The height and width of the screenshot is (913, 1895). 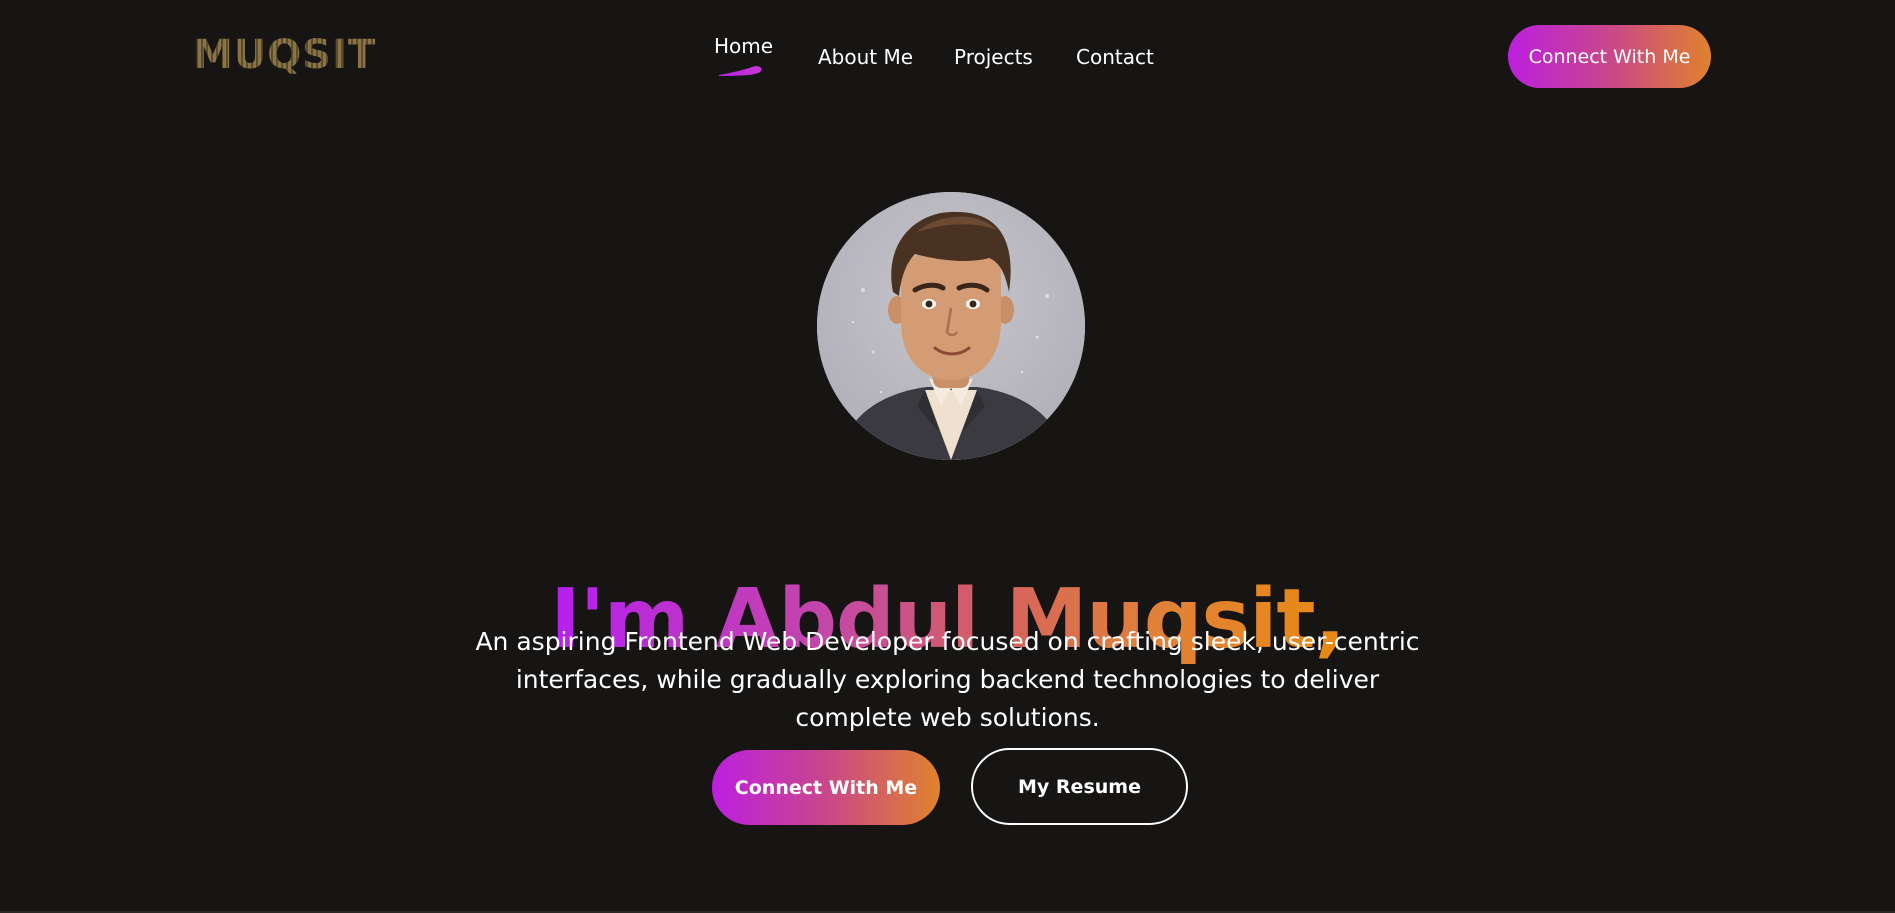 What do you see at coordinates (826, 787) in the screenshot?
I see `hero-connect-button: Connect With Me` at bounding box center [826, 787].